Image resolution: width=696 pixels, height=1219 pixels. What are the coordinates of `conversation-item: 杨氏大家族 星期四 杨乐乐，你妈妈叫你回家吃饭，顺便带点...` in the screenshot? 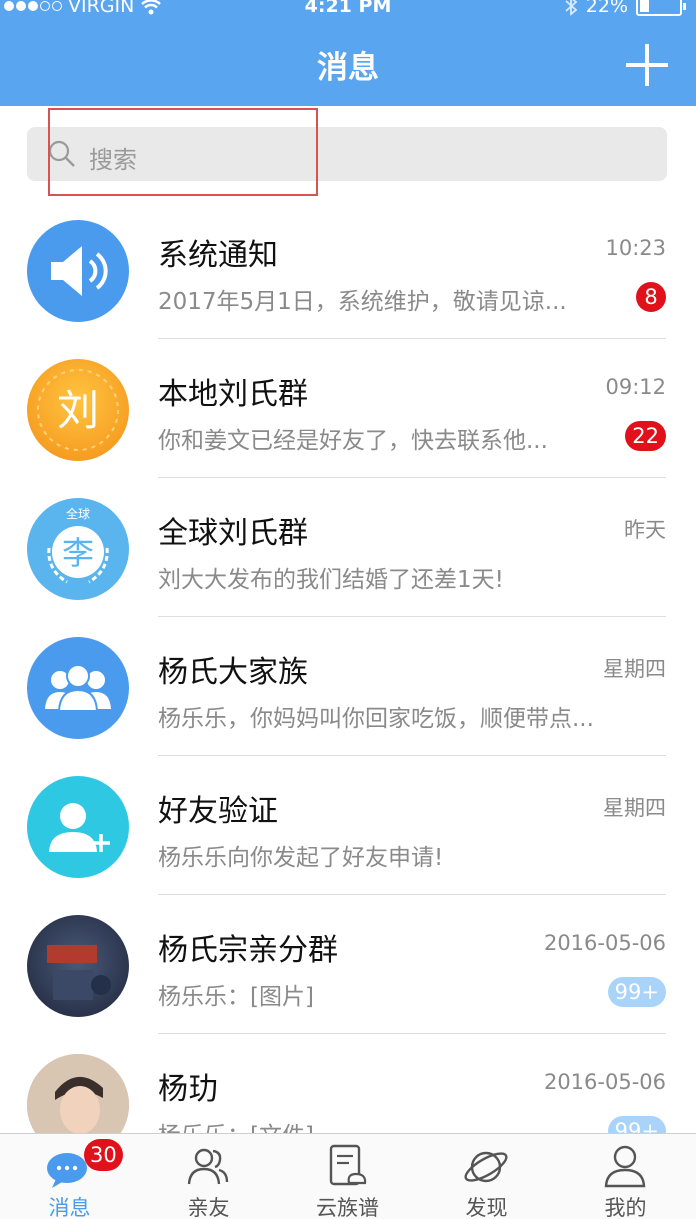 It's located at (348, 686).